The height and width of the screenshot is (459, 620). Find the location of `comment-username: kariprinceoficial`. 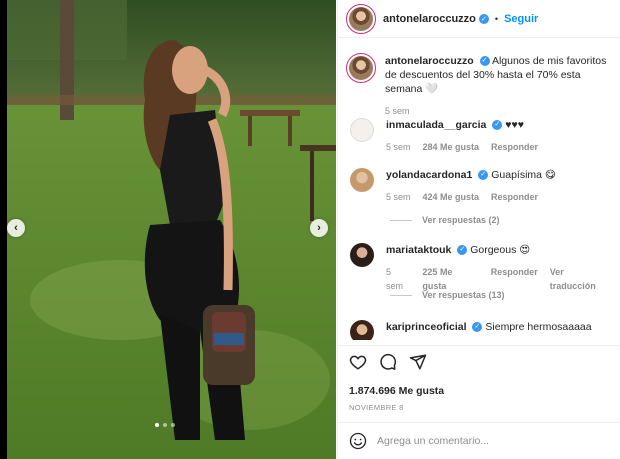

comment-username: kariprinceoficial is located at coordinates (426, 327).